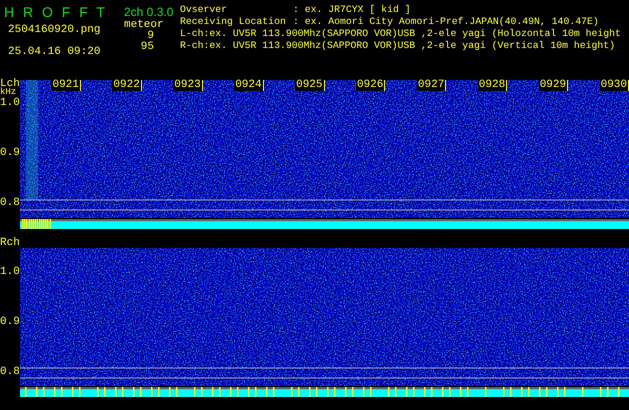 The height and width of the screenshot is (410, 629). What do you see at coordinates (233, 22) in the screenshot?
I see `info-label: Receiving Location` at bounding box center [233, 22].